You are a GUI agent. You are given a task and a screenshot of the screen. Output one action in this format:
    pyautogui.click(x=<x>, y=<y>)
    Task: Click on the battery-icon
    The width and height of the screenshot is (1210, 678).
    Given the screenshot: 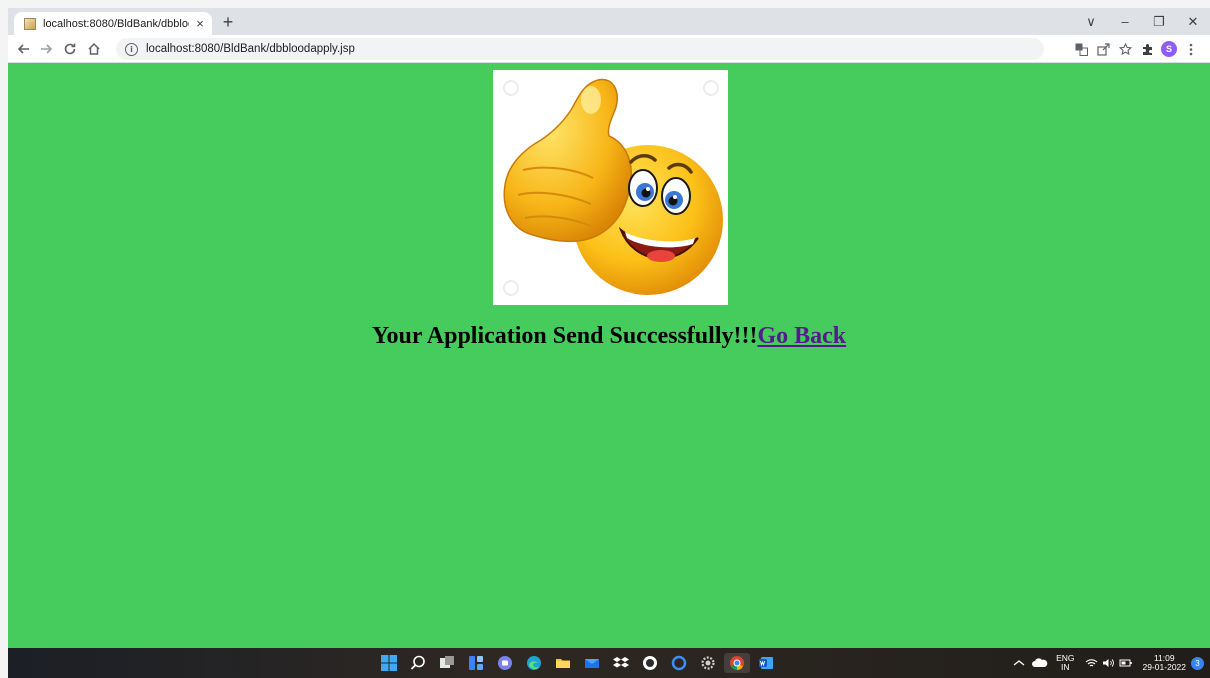 What is the action you would take?
    pyautogui.click(x=1126, y=663)
    